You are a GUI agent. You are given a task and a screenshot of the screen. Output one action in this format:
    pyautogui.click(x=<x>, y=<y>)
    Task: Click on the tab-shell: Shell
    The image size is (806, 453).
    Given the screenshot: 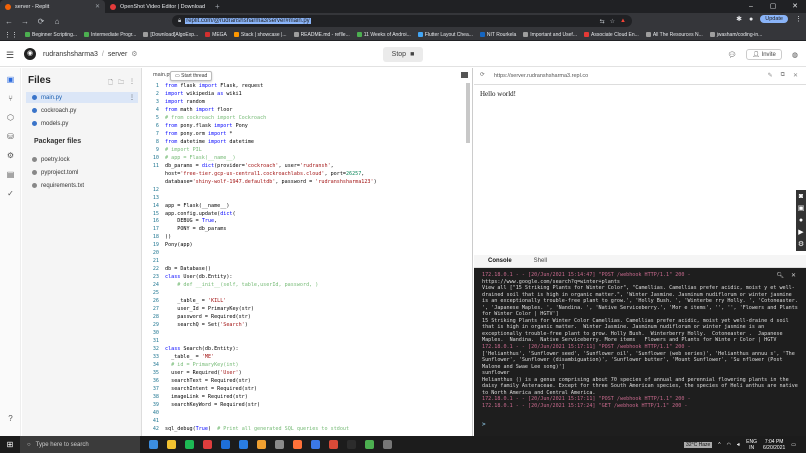 What is the action you would take?
    pyautogui.click(x=540, y=261)
    